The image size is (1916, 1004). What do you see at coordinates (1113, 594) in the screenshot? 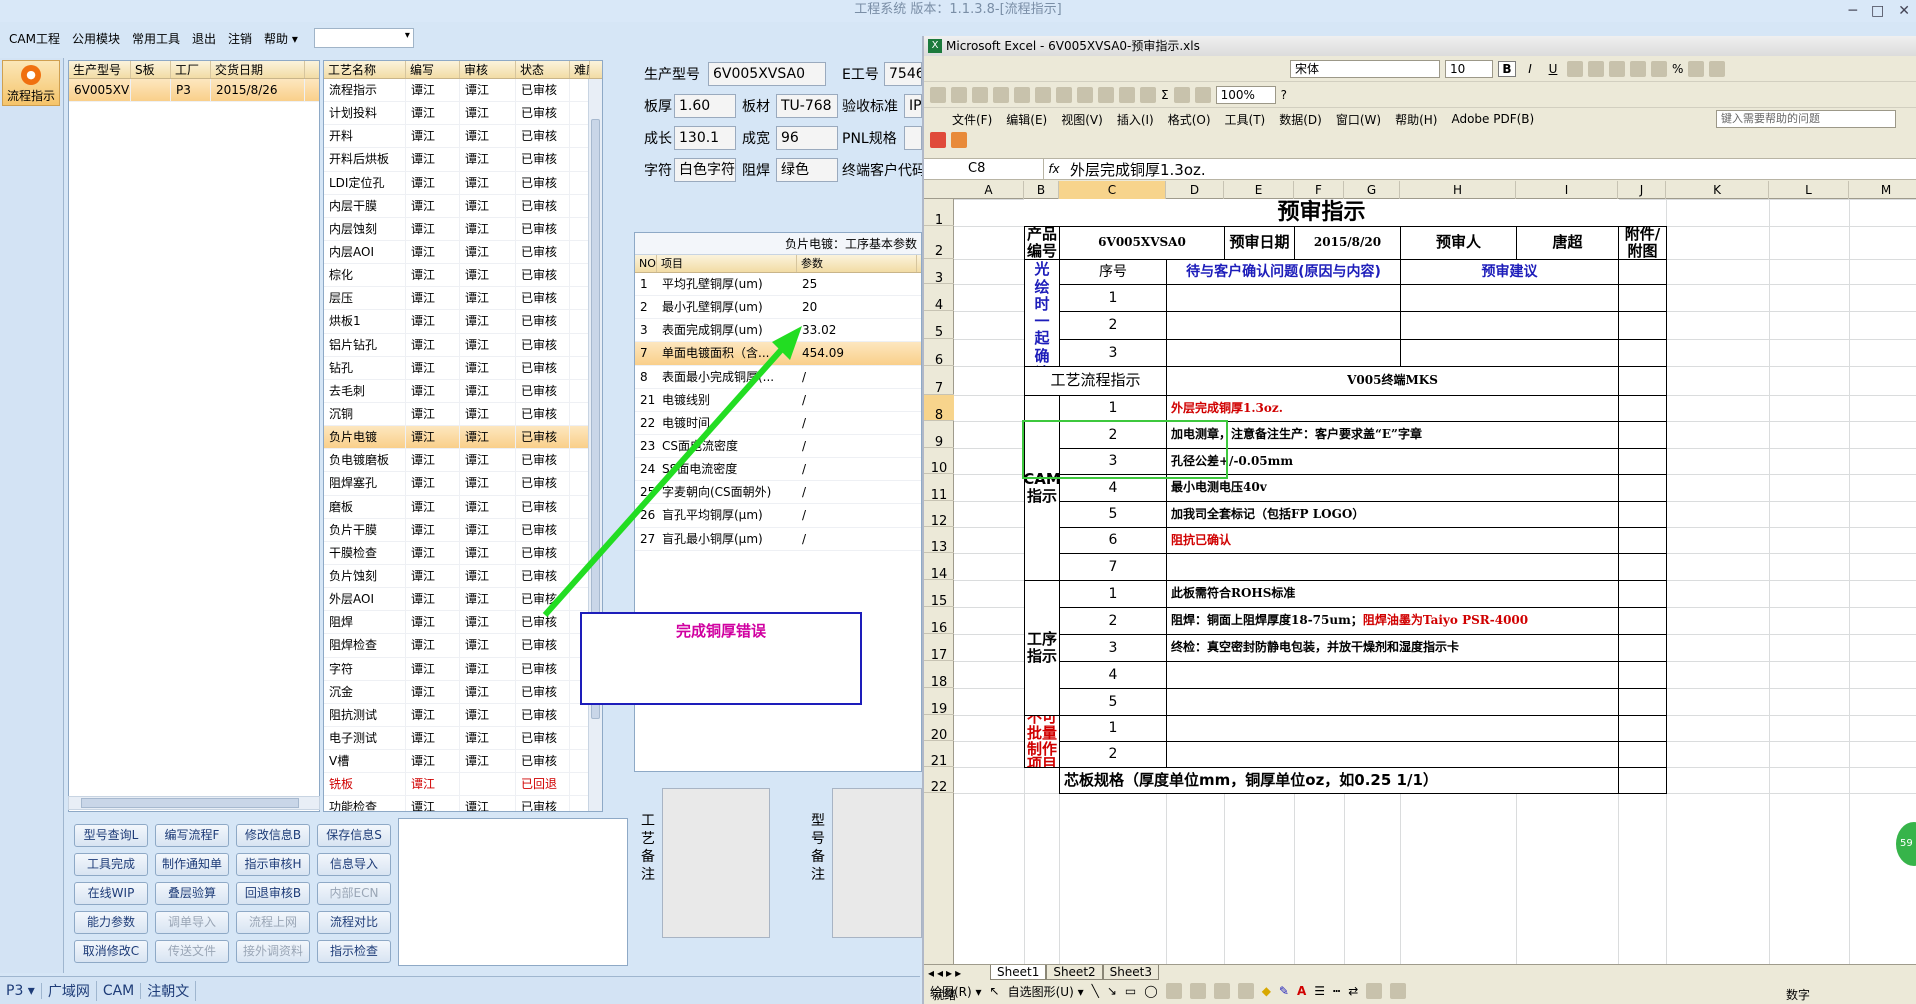
I see `proc-seq: 1` at bounding box center [1113, 594].